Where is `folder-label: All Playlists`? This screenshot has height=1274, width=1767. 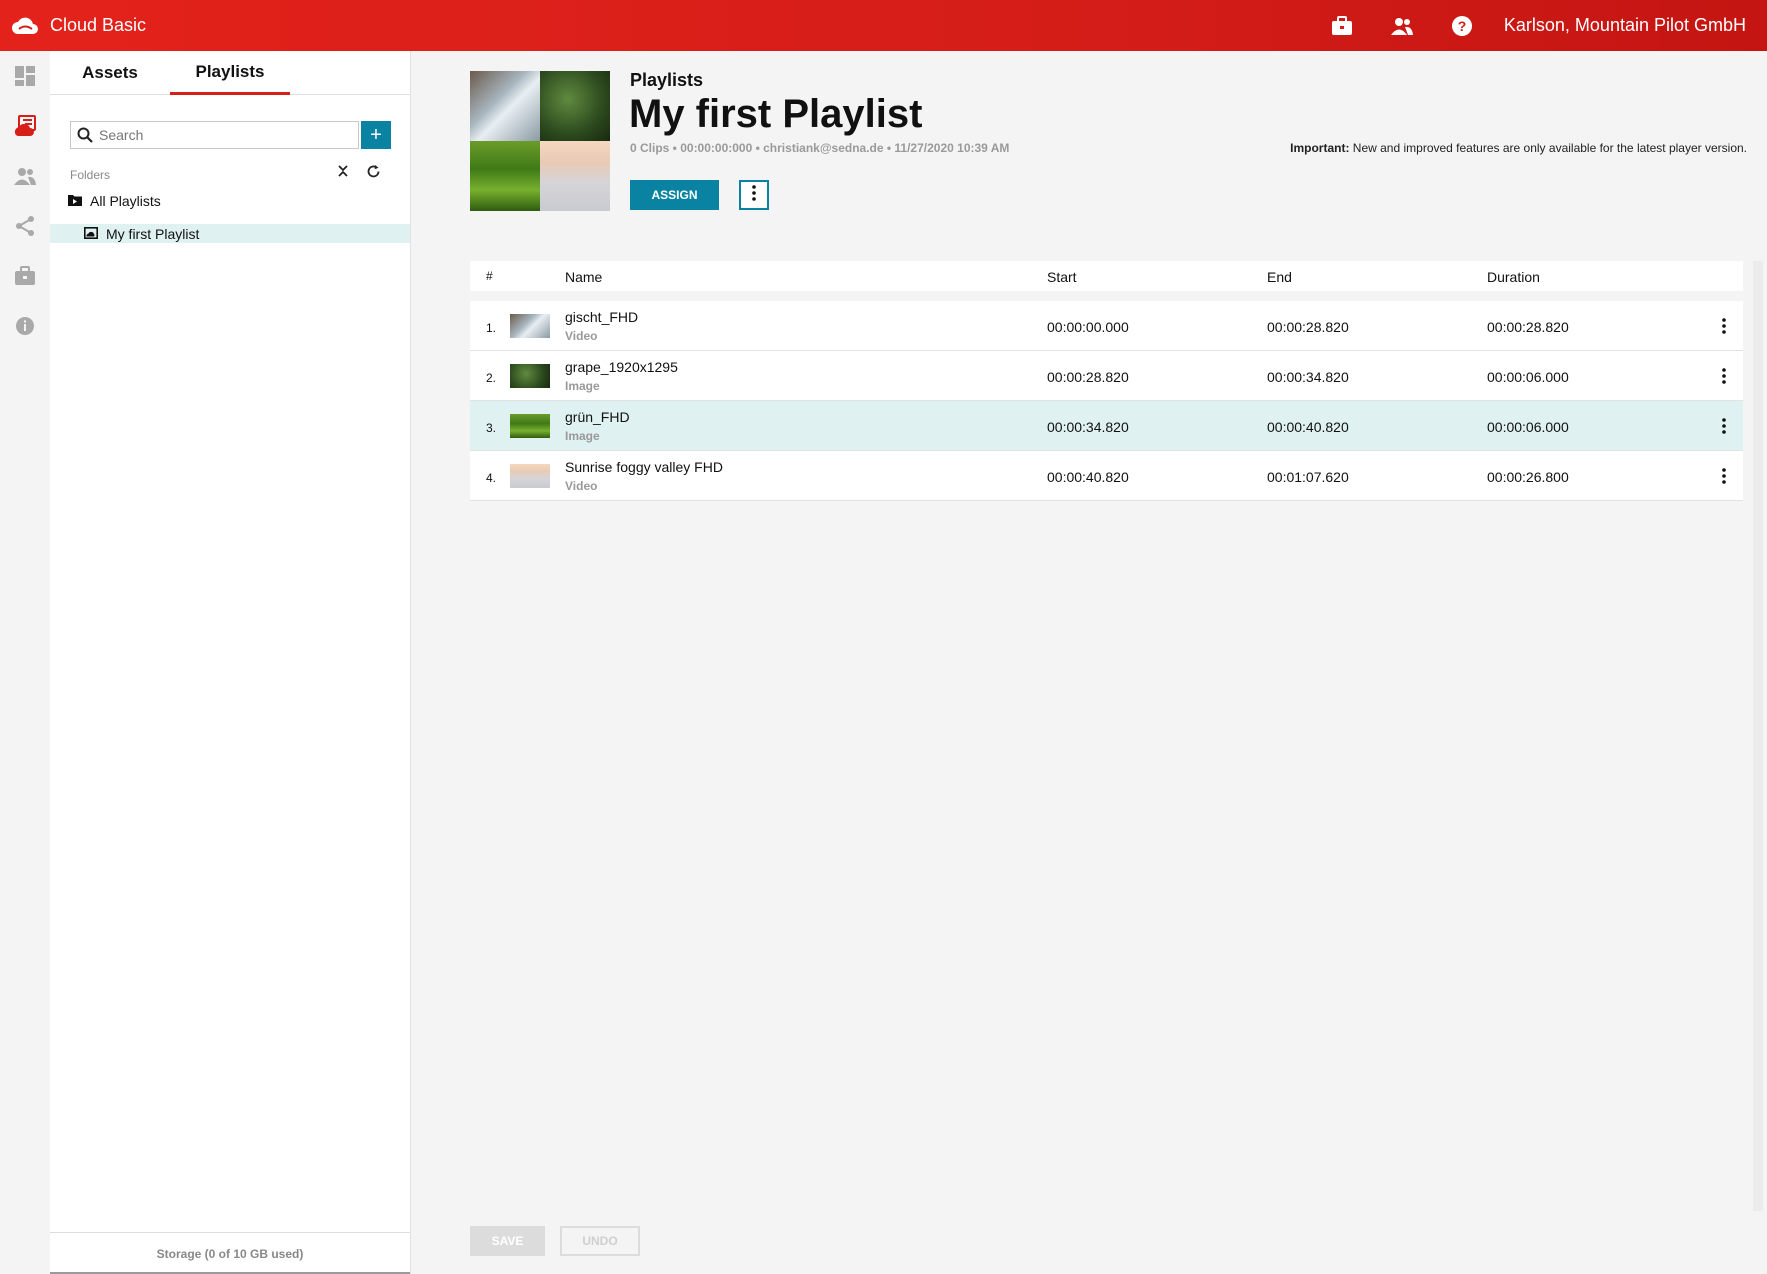 folder-label: All Playlists is located at coordinates (125, 201).